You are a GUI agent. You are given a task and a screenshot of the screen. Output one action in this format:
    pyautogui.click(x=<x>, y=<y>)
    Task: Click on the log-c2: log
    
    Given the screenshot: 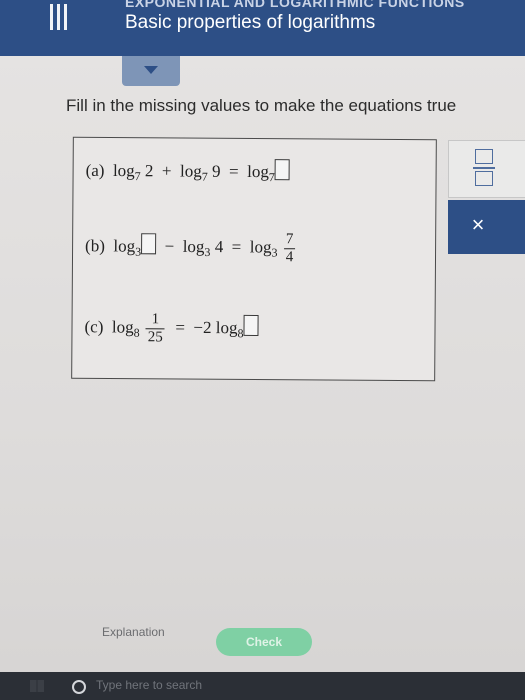 What is the action you would take?
    pyautogui.click(x=226, y=328)
    